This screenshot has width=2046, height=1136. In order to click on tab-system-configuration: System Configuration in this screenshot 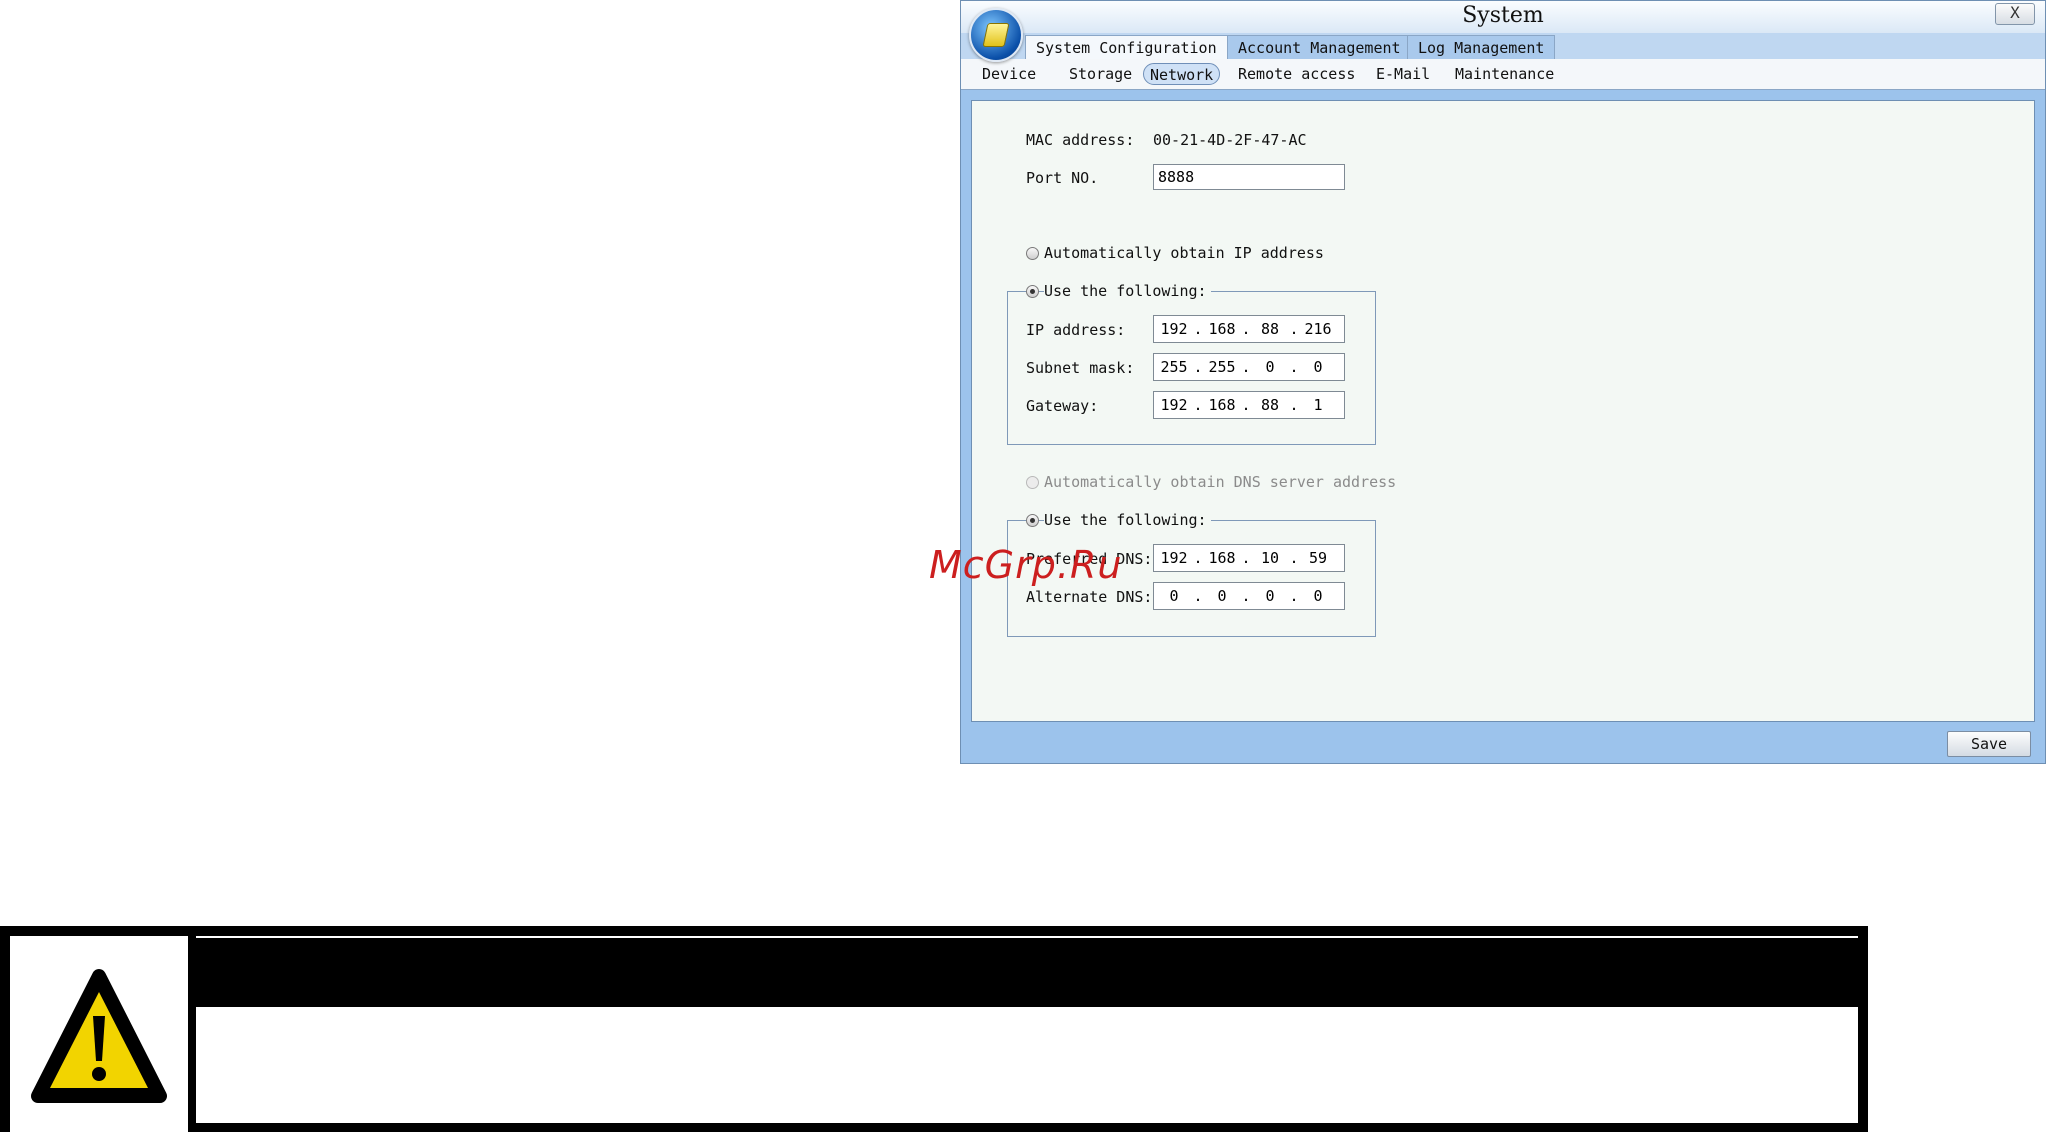, I will do `click(1126, 48)`.